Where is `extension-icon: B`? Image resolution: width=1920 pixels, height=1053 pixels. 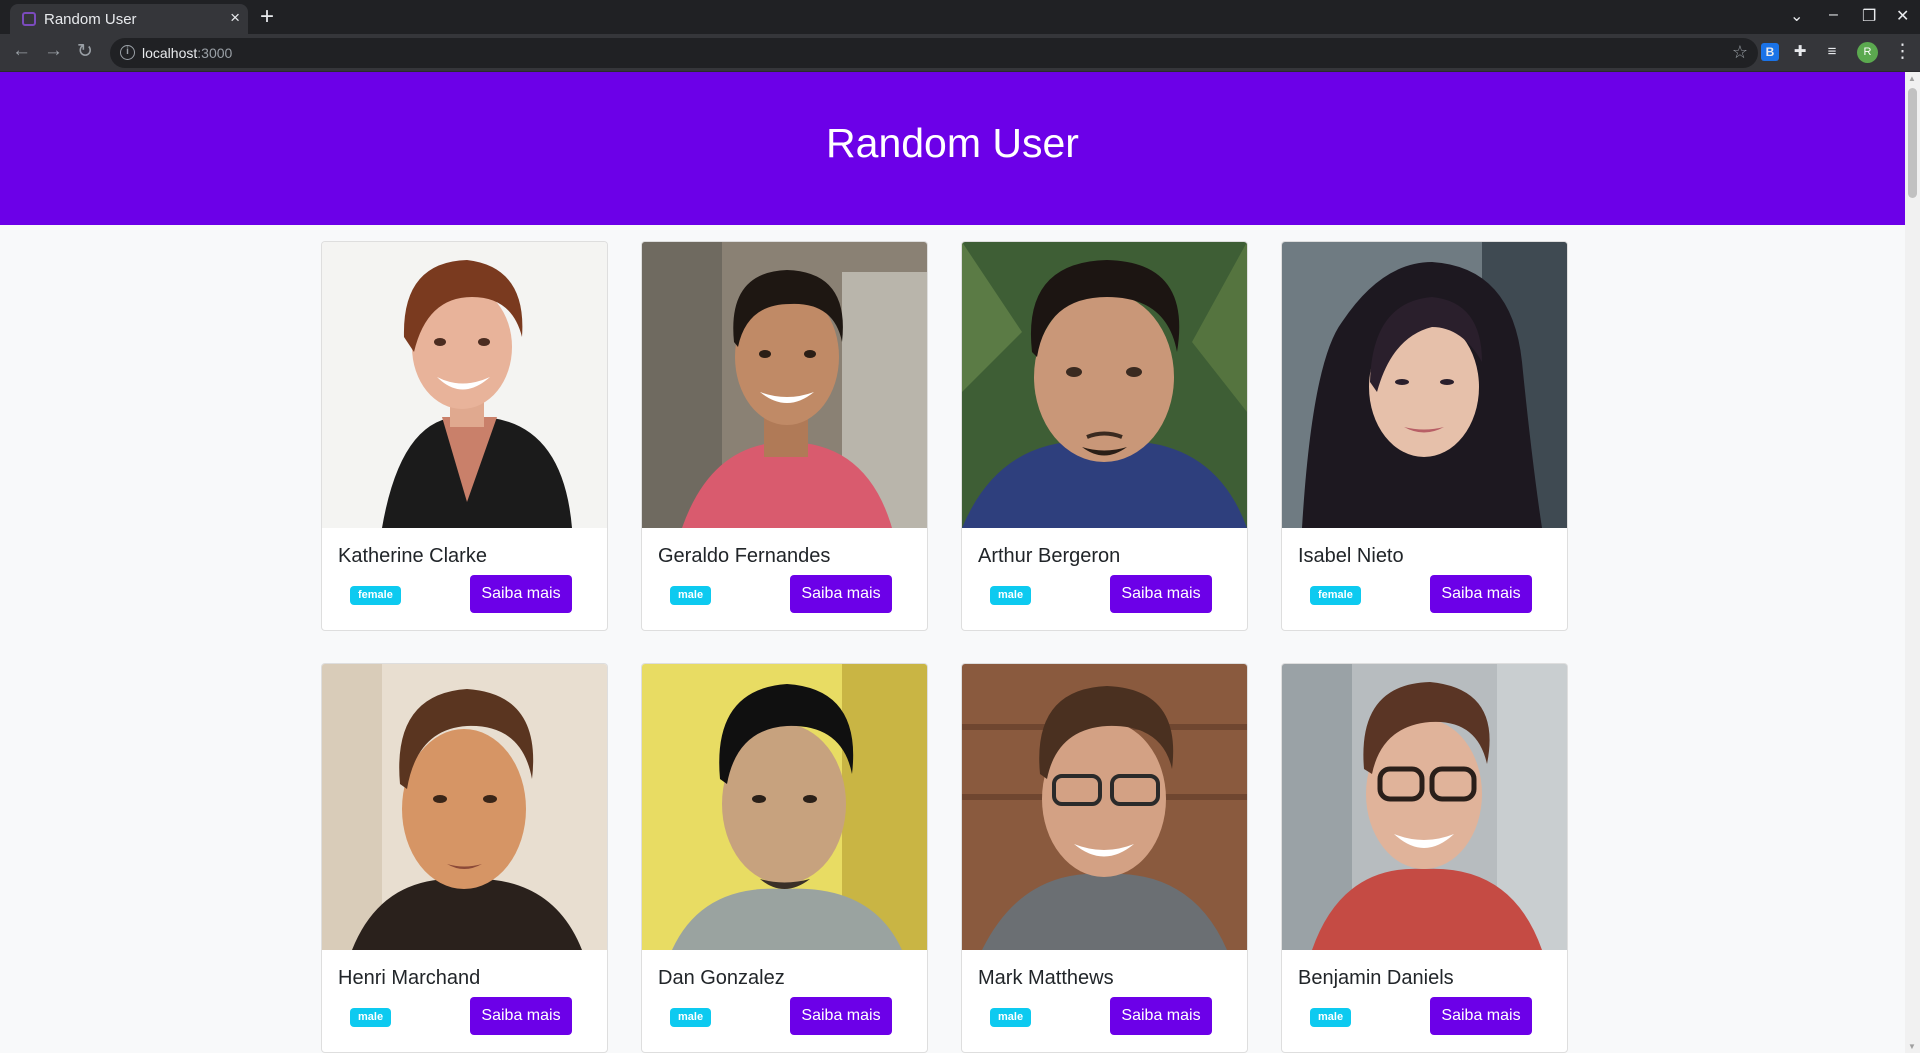 extension-icon: B is located at coordinates (1770, 52).